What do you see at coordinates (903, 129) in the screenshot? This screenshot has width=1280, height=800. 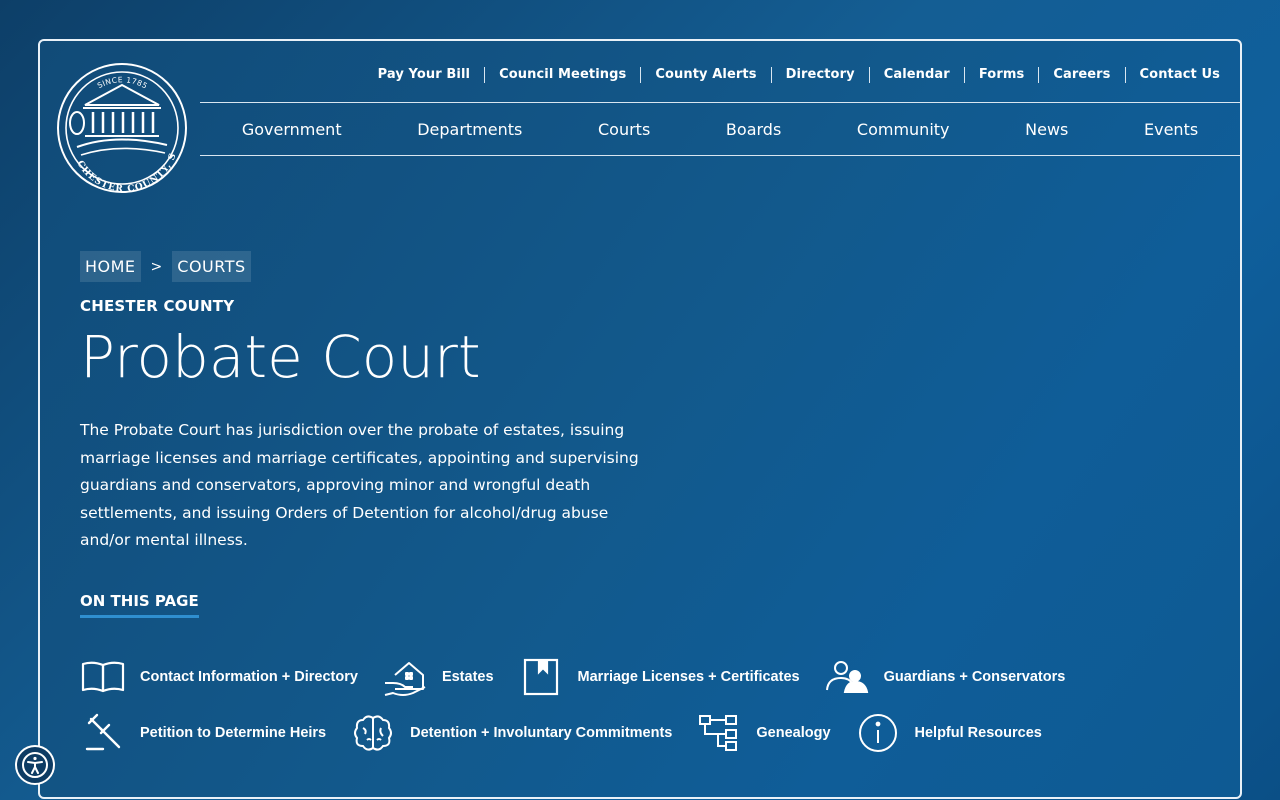 I see `main-nav-community: Community` at bounding box center [903, 129].